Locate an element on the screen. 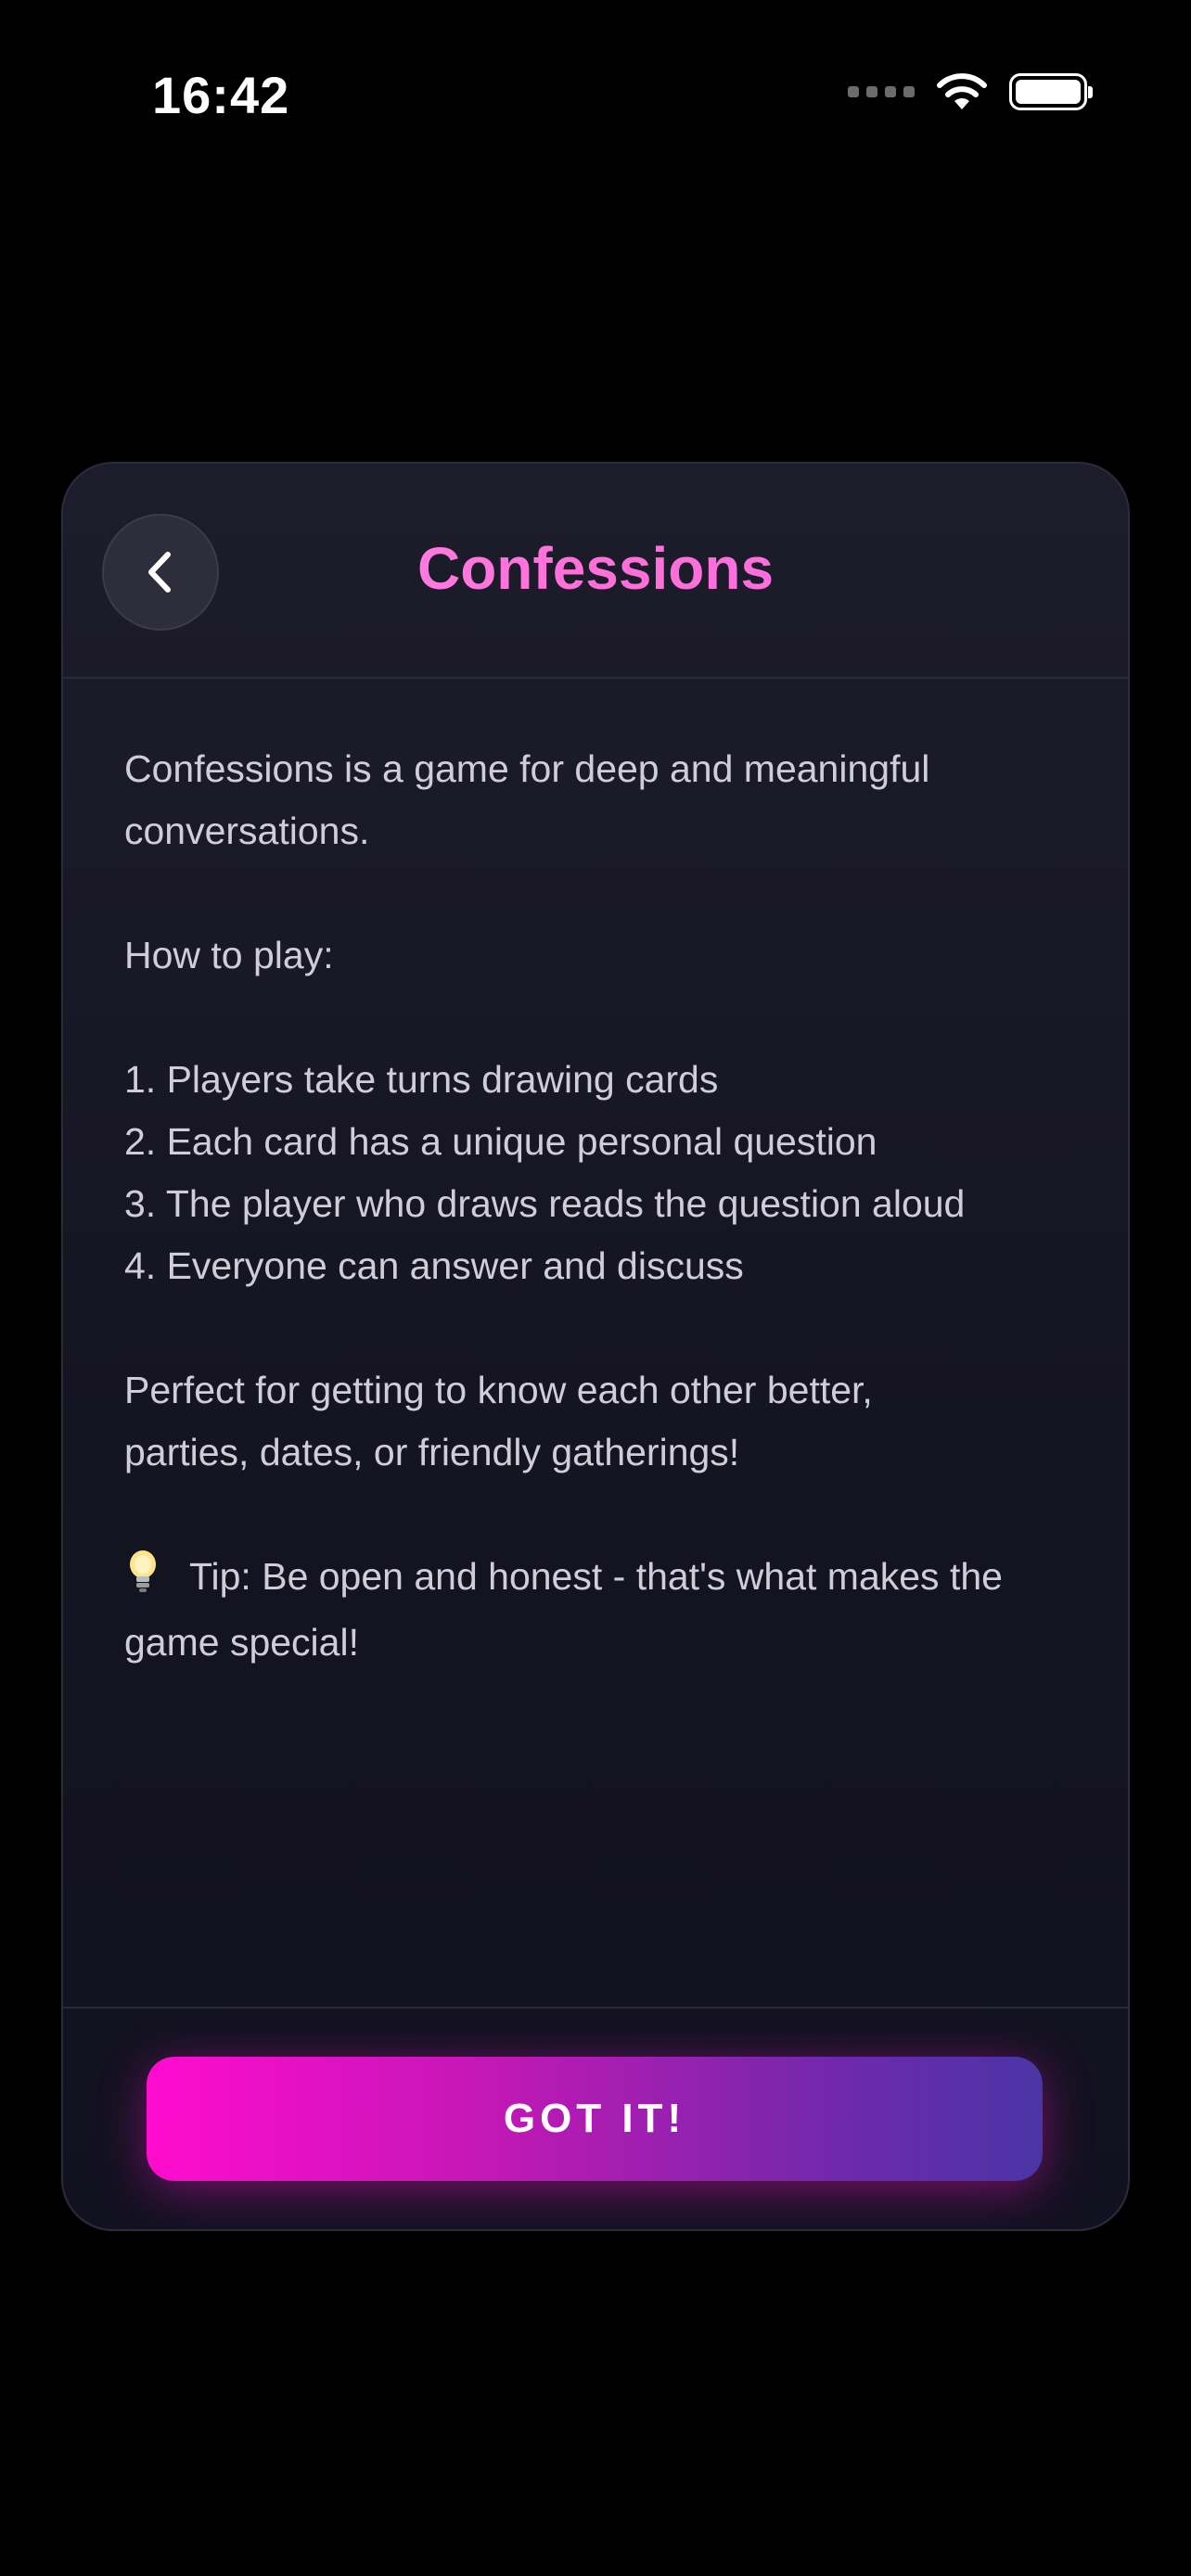 Image resolution: width=1191 pixels, height=2576 pixels. status-icons is located at coordinates (970, 92).